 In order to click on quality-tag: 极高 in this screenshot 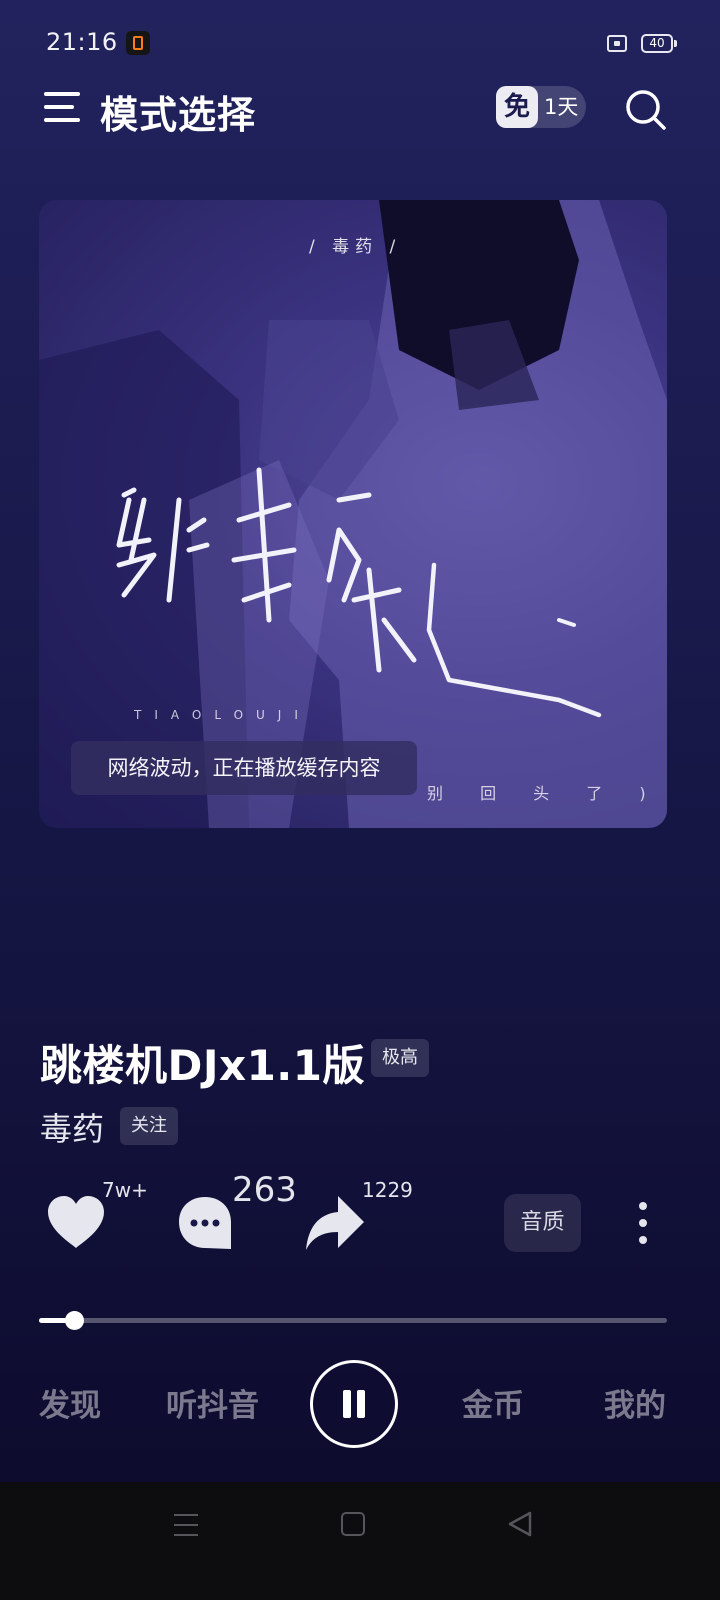, I will do `click(400, 1058)`.